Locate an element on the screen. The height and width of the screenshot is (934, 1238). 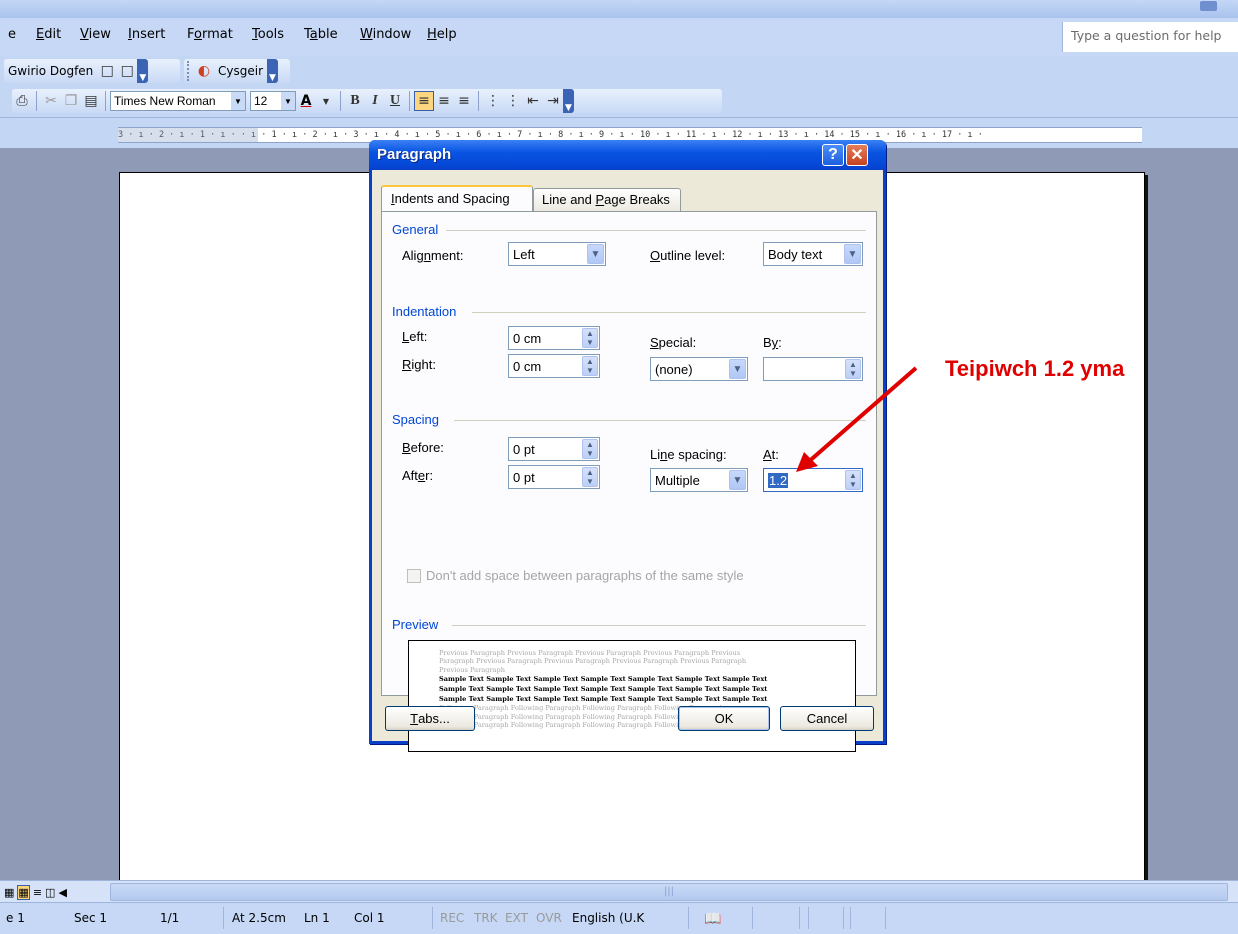
numbering-icon: ⋮ is located at coordinates (493, 101).